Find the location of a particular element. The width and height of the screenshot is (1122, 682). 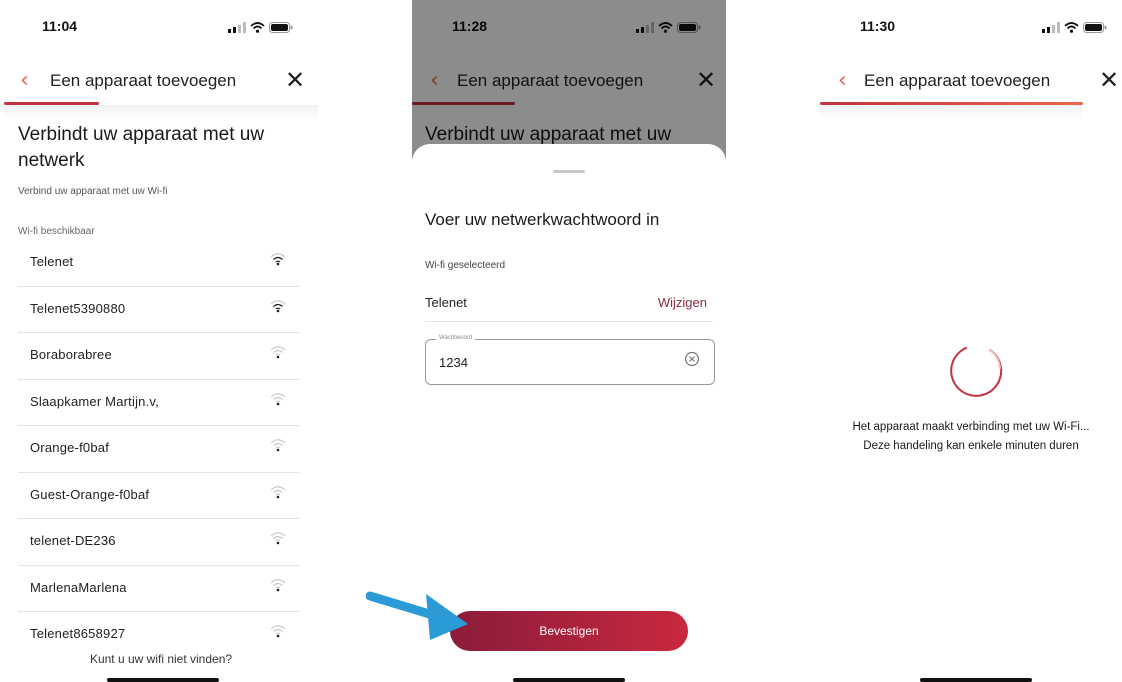

password-value: 1234 is located at coordinates (453, 362).